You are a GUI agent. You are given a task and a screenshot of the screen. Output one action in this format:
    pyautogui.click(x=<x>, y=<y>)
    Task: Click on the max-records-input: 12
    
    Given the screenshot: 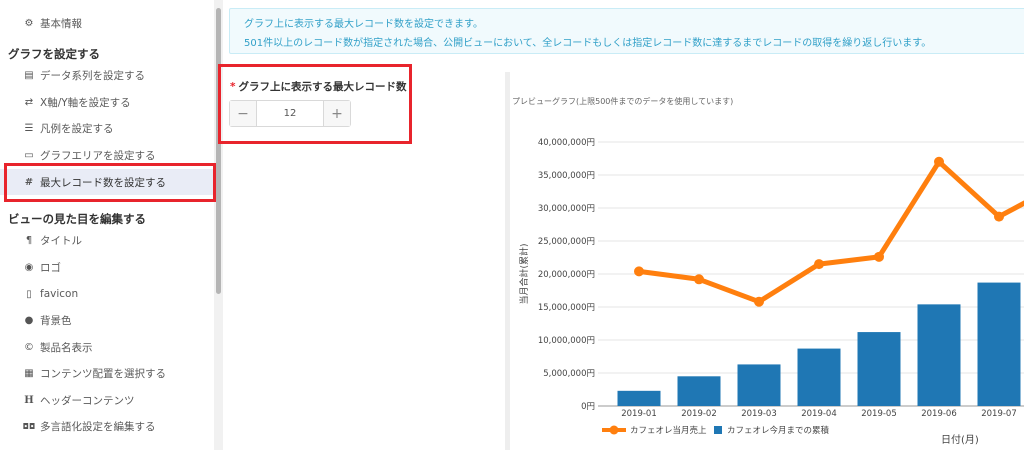 What is the action you would take?
    pyautogui.click(x=290, y=113)
    